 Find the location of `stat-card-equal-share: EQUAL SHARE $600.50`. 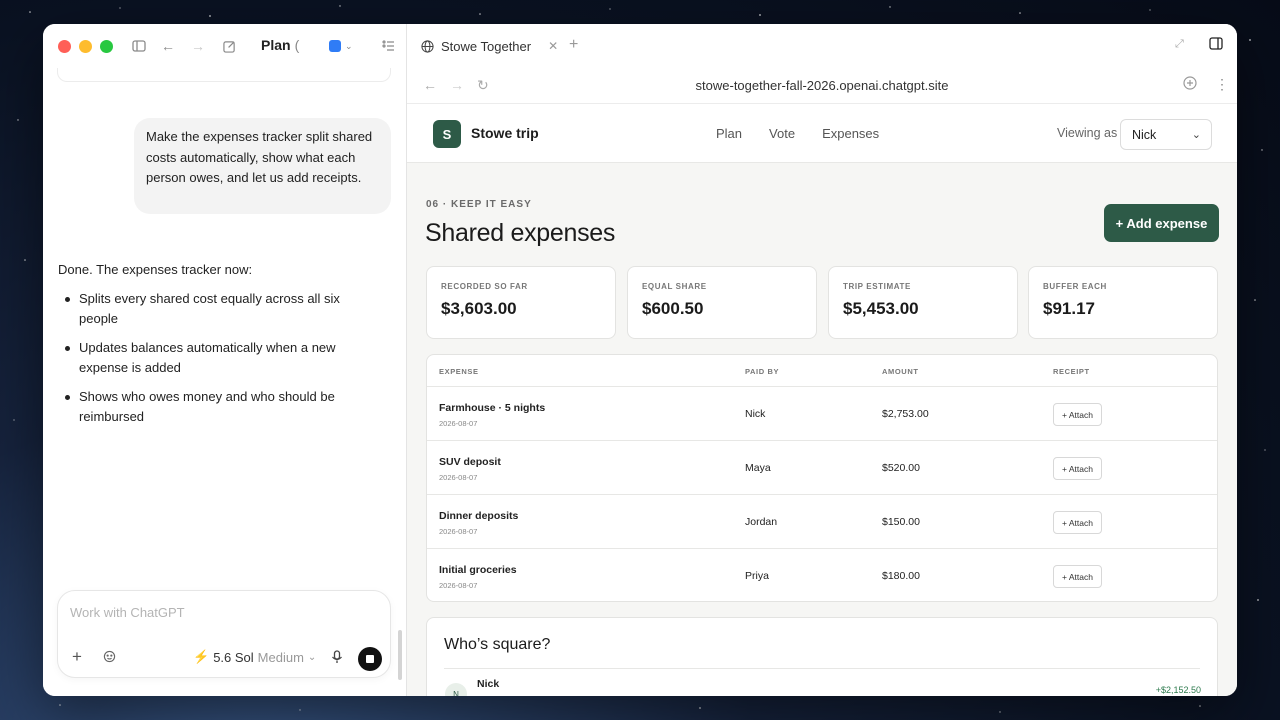

stat-card-equal-share: EQUAL SHARE $600.50 is located at coordinates (722, 302).